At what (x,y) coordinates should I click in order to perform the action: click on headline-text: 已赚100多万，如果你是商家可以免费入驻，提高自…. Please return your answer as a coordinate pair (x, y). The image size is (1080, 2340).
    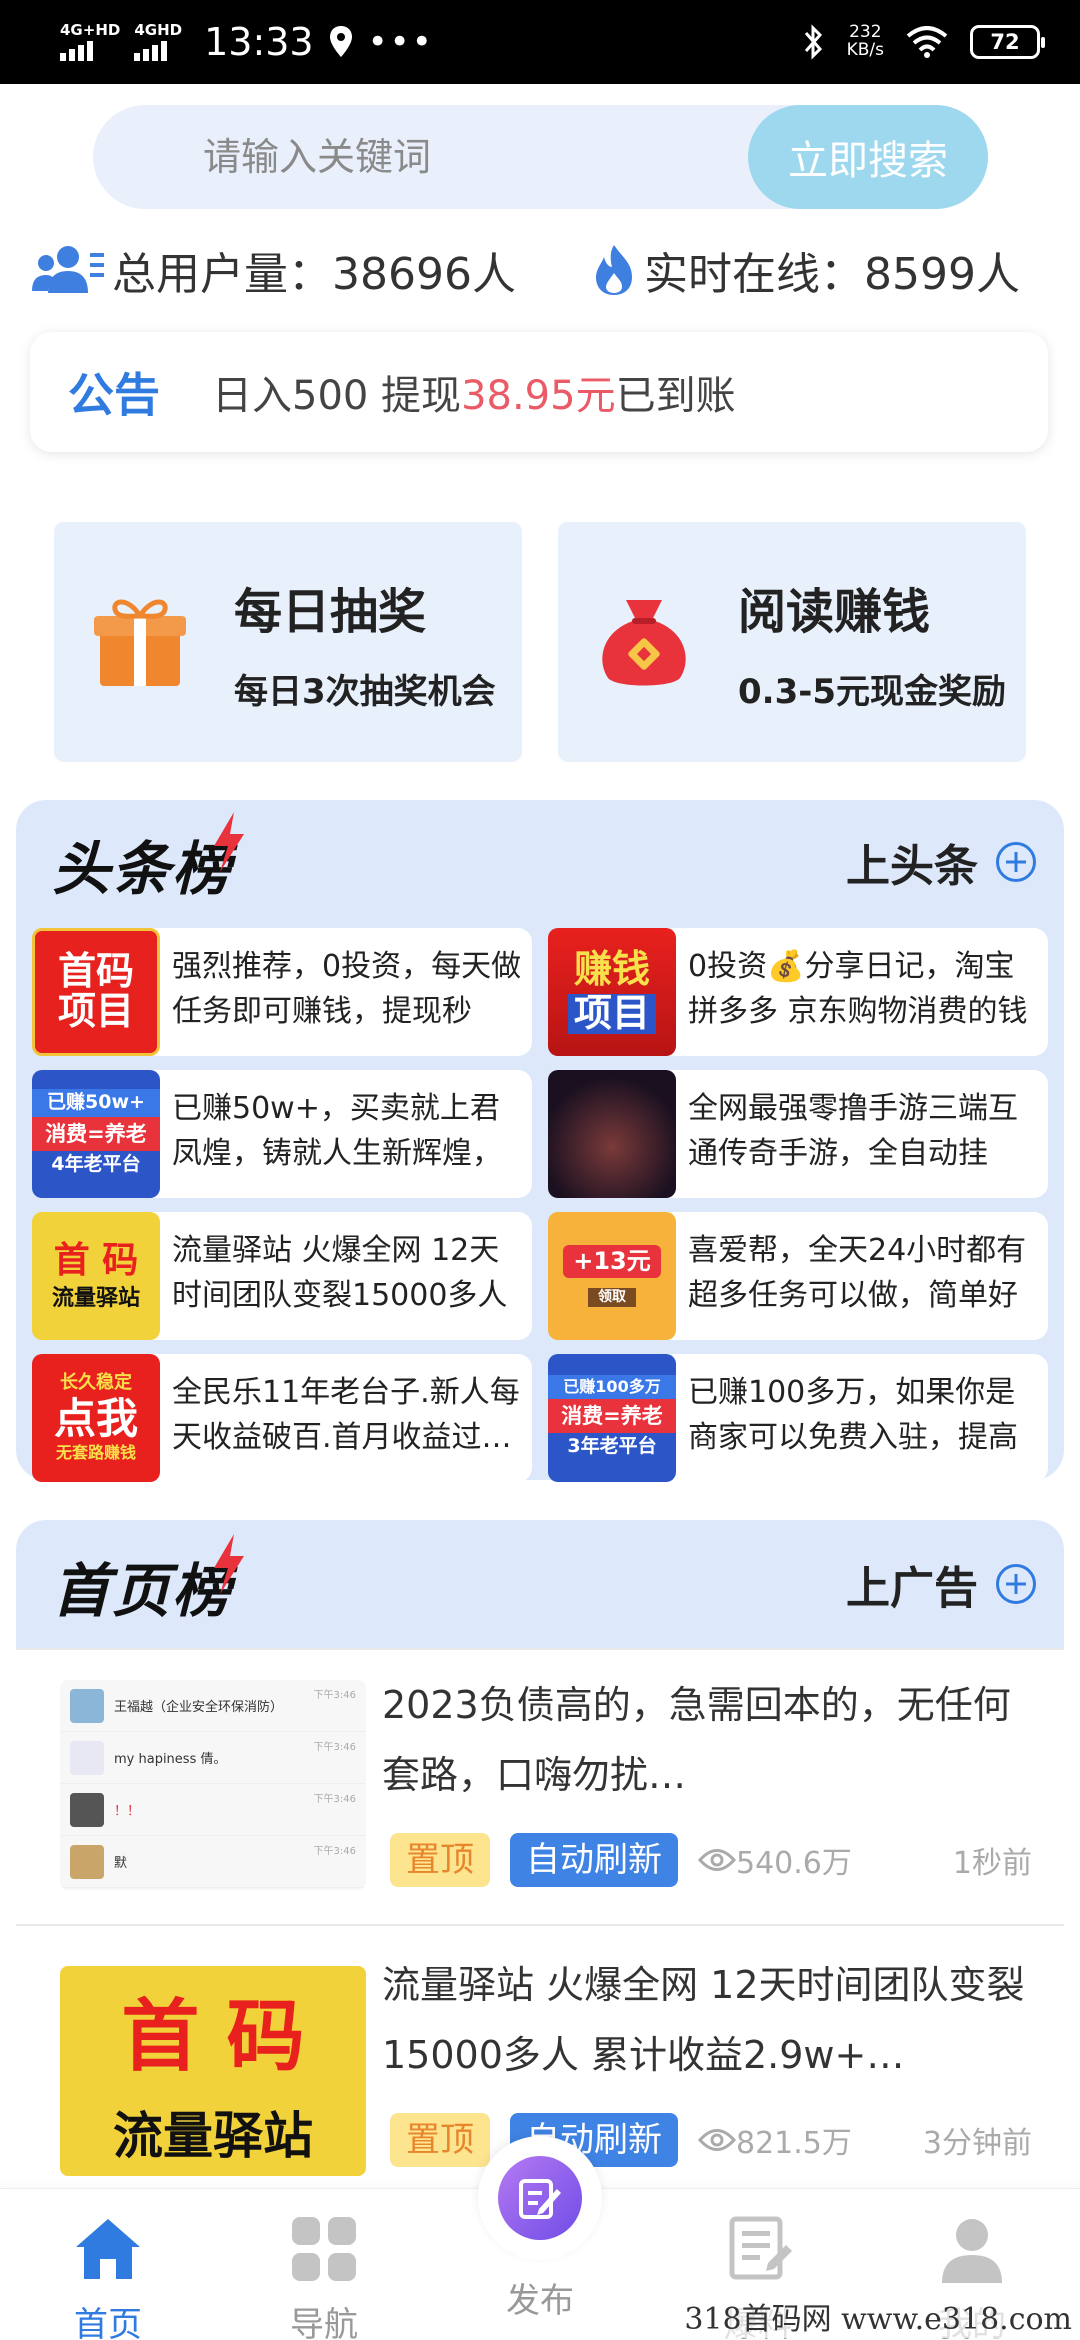
    Looking at the image, I should click on (853, 1420).